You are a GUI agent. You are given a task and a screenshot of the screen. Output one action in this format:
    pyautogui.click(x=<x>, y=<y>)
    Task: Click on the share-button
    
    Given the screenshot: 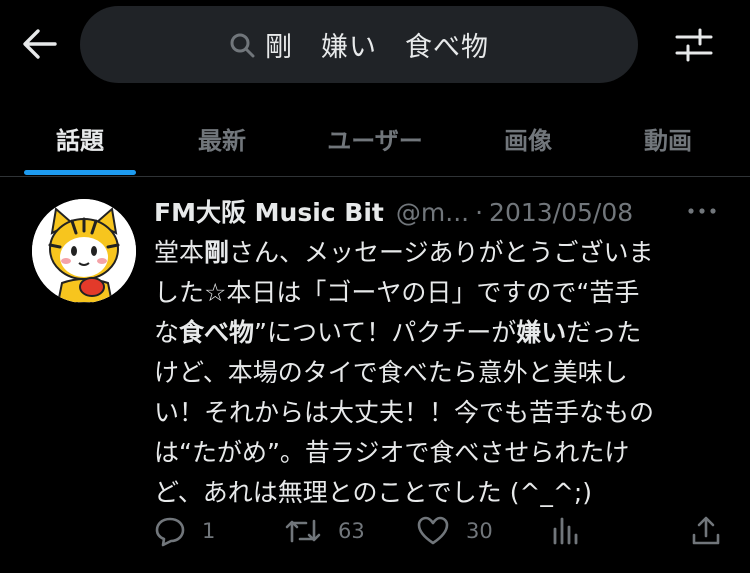 What is the action you would take?
    pyautogui.click(x=706, y=531)
    